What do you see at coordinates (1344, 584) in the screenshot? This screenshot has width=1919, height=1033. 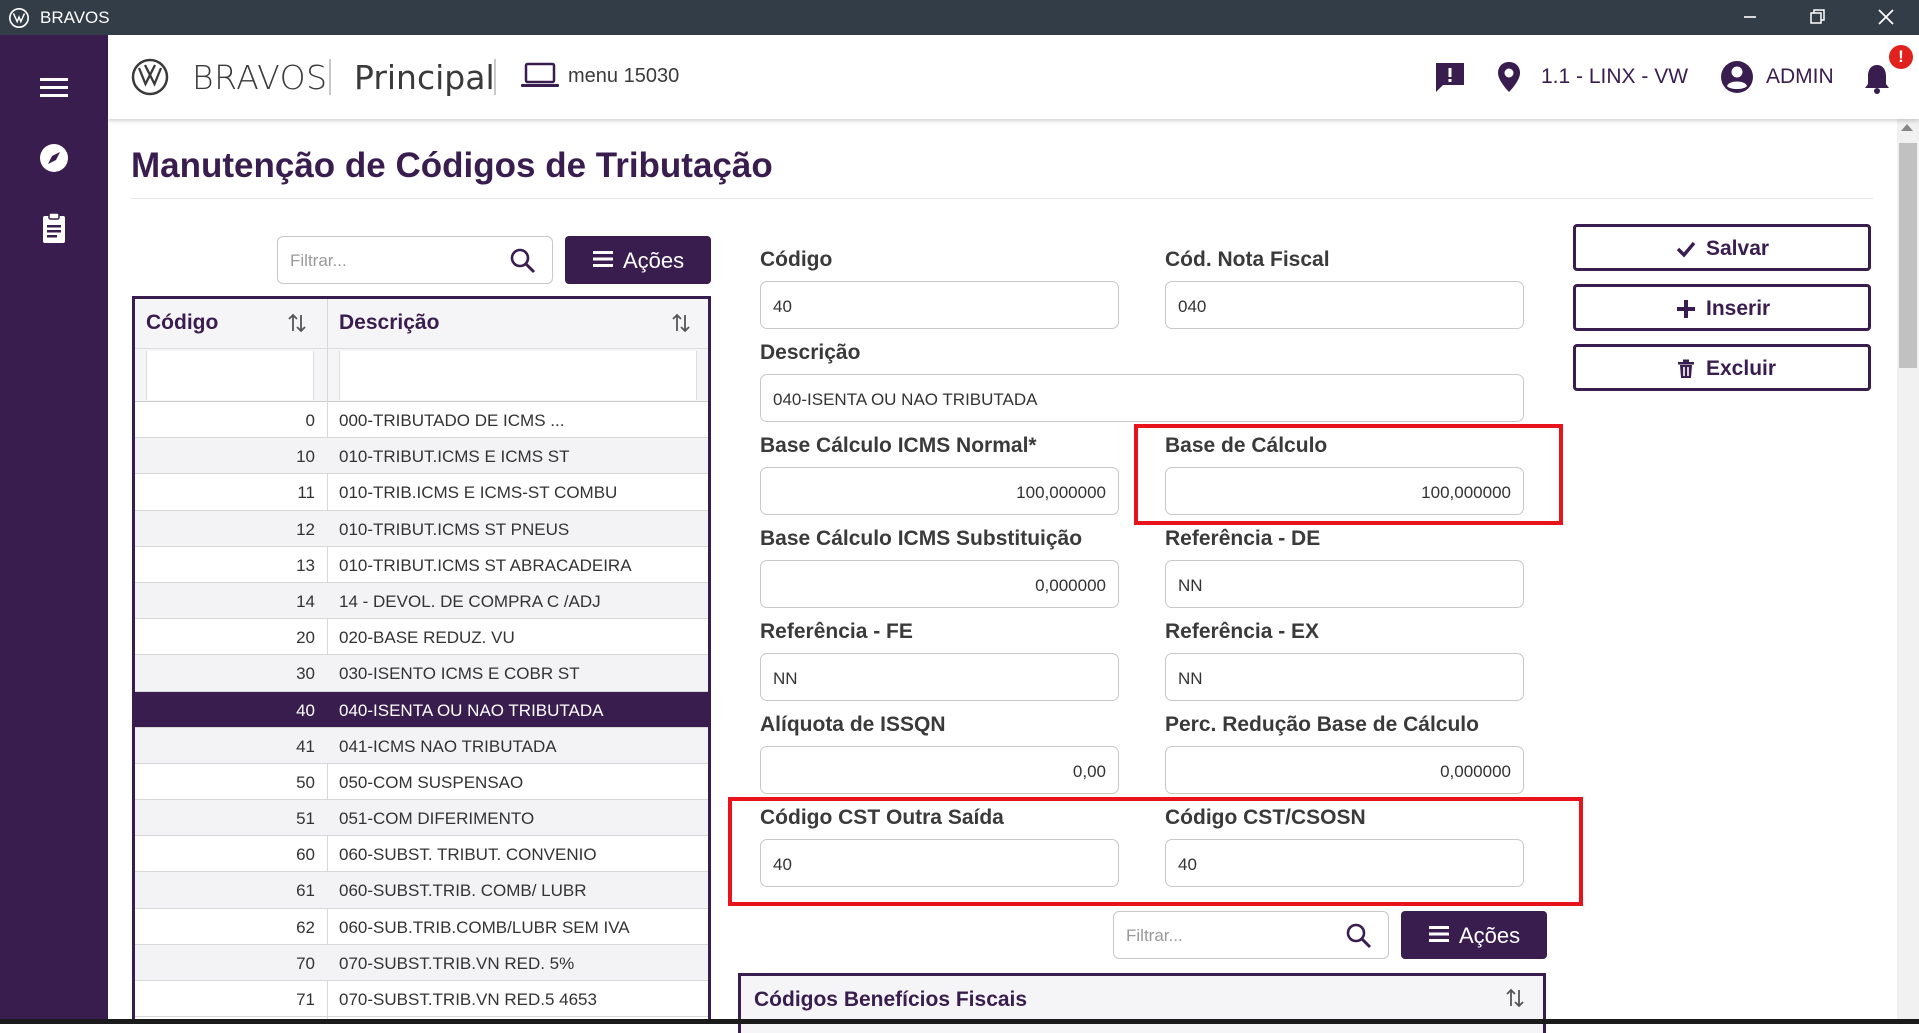 I see `referencia-de-field: NN` at bounding box center [1344, 584].